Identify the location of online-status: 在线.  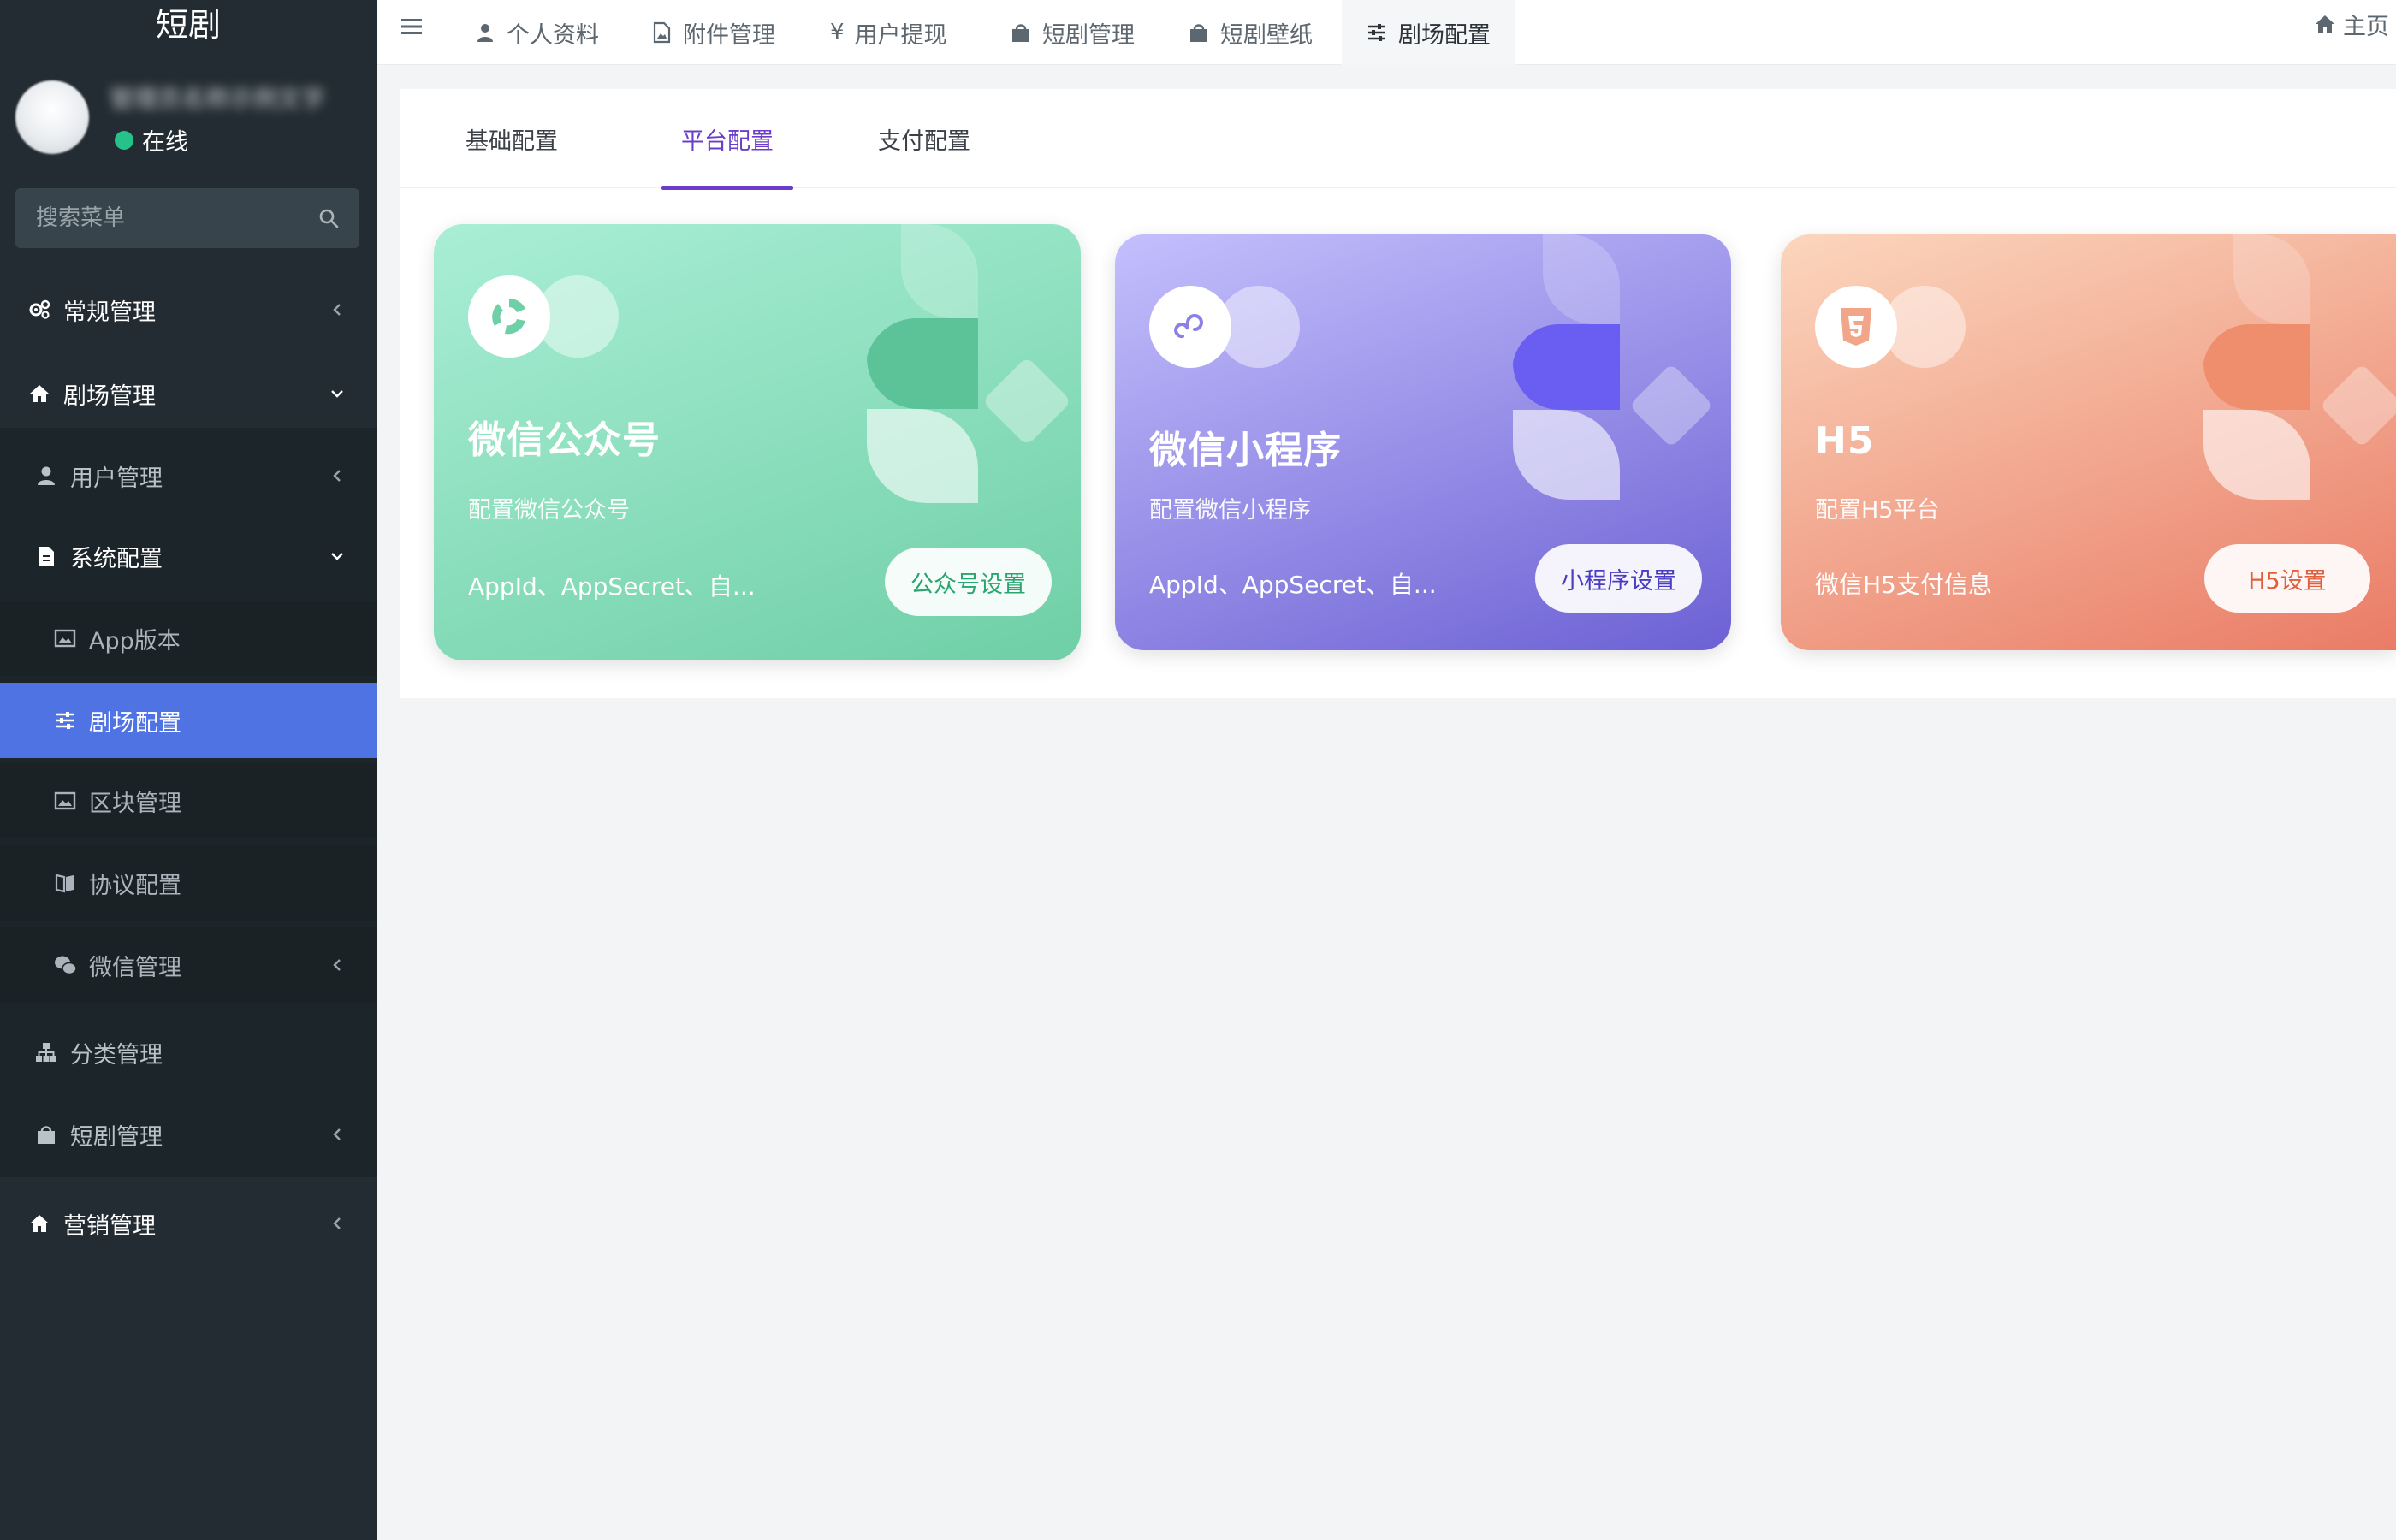
(151, 140).